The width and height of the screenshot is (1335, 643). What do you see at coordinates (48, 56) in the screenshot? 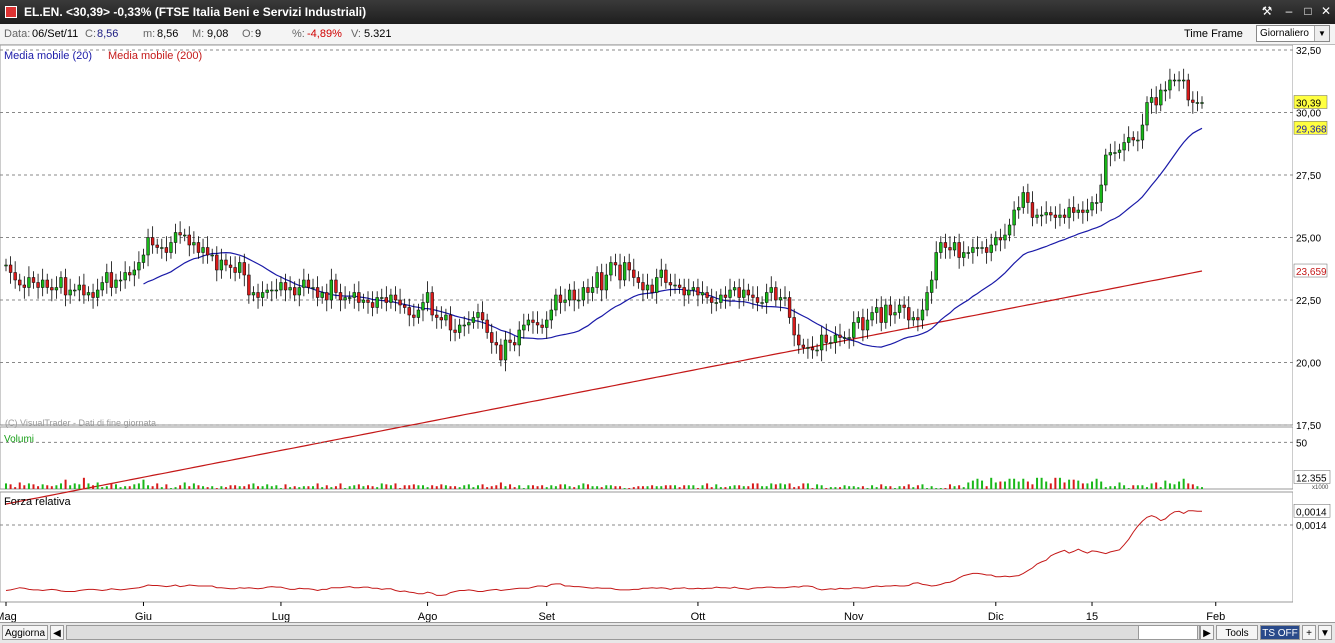
I see `ma20-legend: Media mobile (20)` at bounding box center [48, 56].